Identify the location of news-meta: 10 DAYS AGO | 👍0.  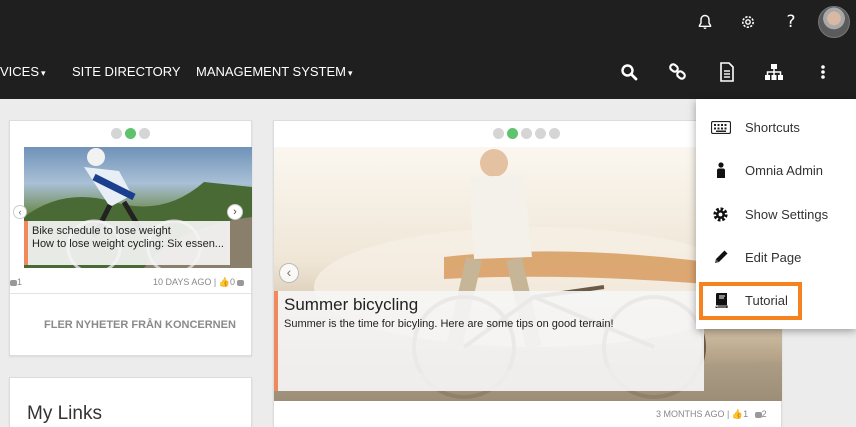
(199, 282).